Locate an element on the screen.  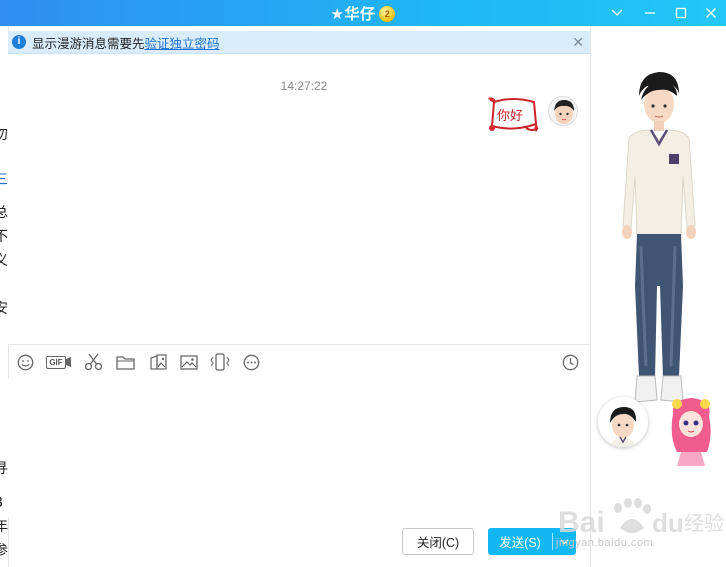
hello-sticker: 你好 is located at coordinates (513, 115).